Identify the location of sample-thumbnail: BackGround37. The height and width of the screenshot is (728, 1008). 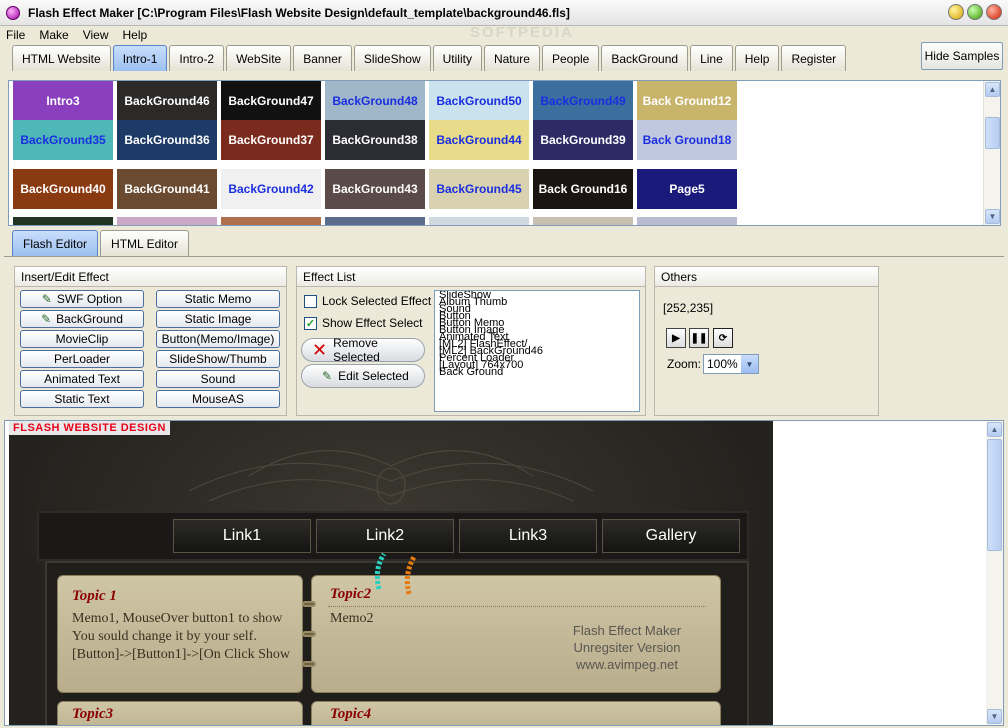
(271, 140).